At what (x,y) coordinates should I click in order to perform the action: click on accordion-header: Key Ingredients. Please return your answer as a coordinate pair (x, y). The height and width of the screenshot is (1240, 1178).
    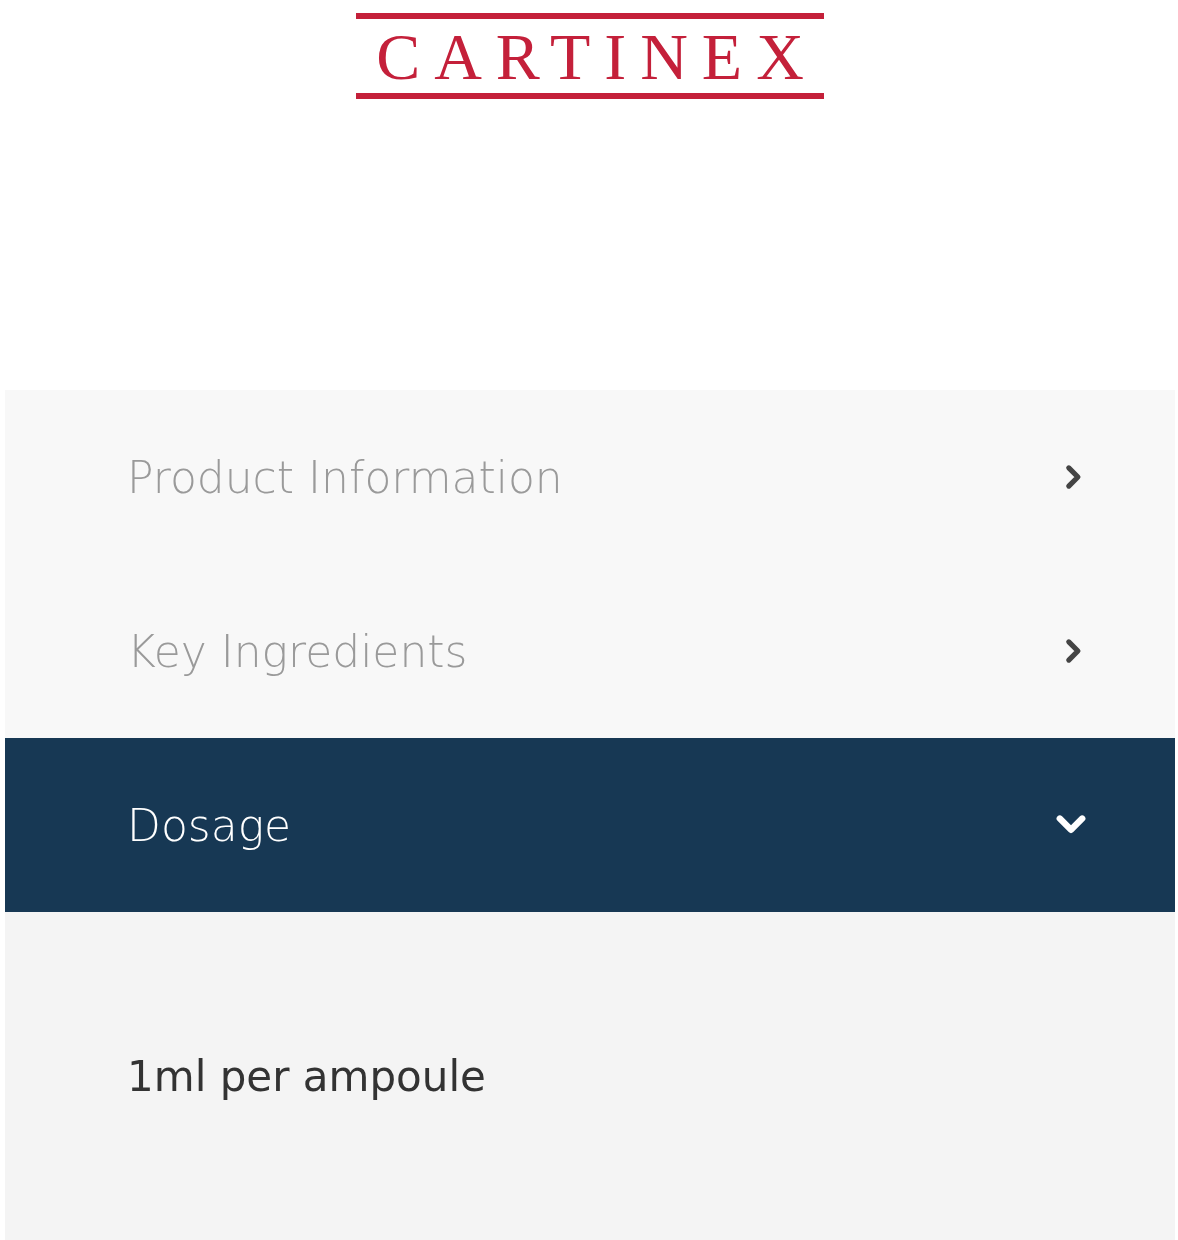
    Looking at the image, I should click on (590, 651).